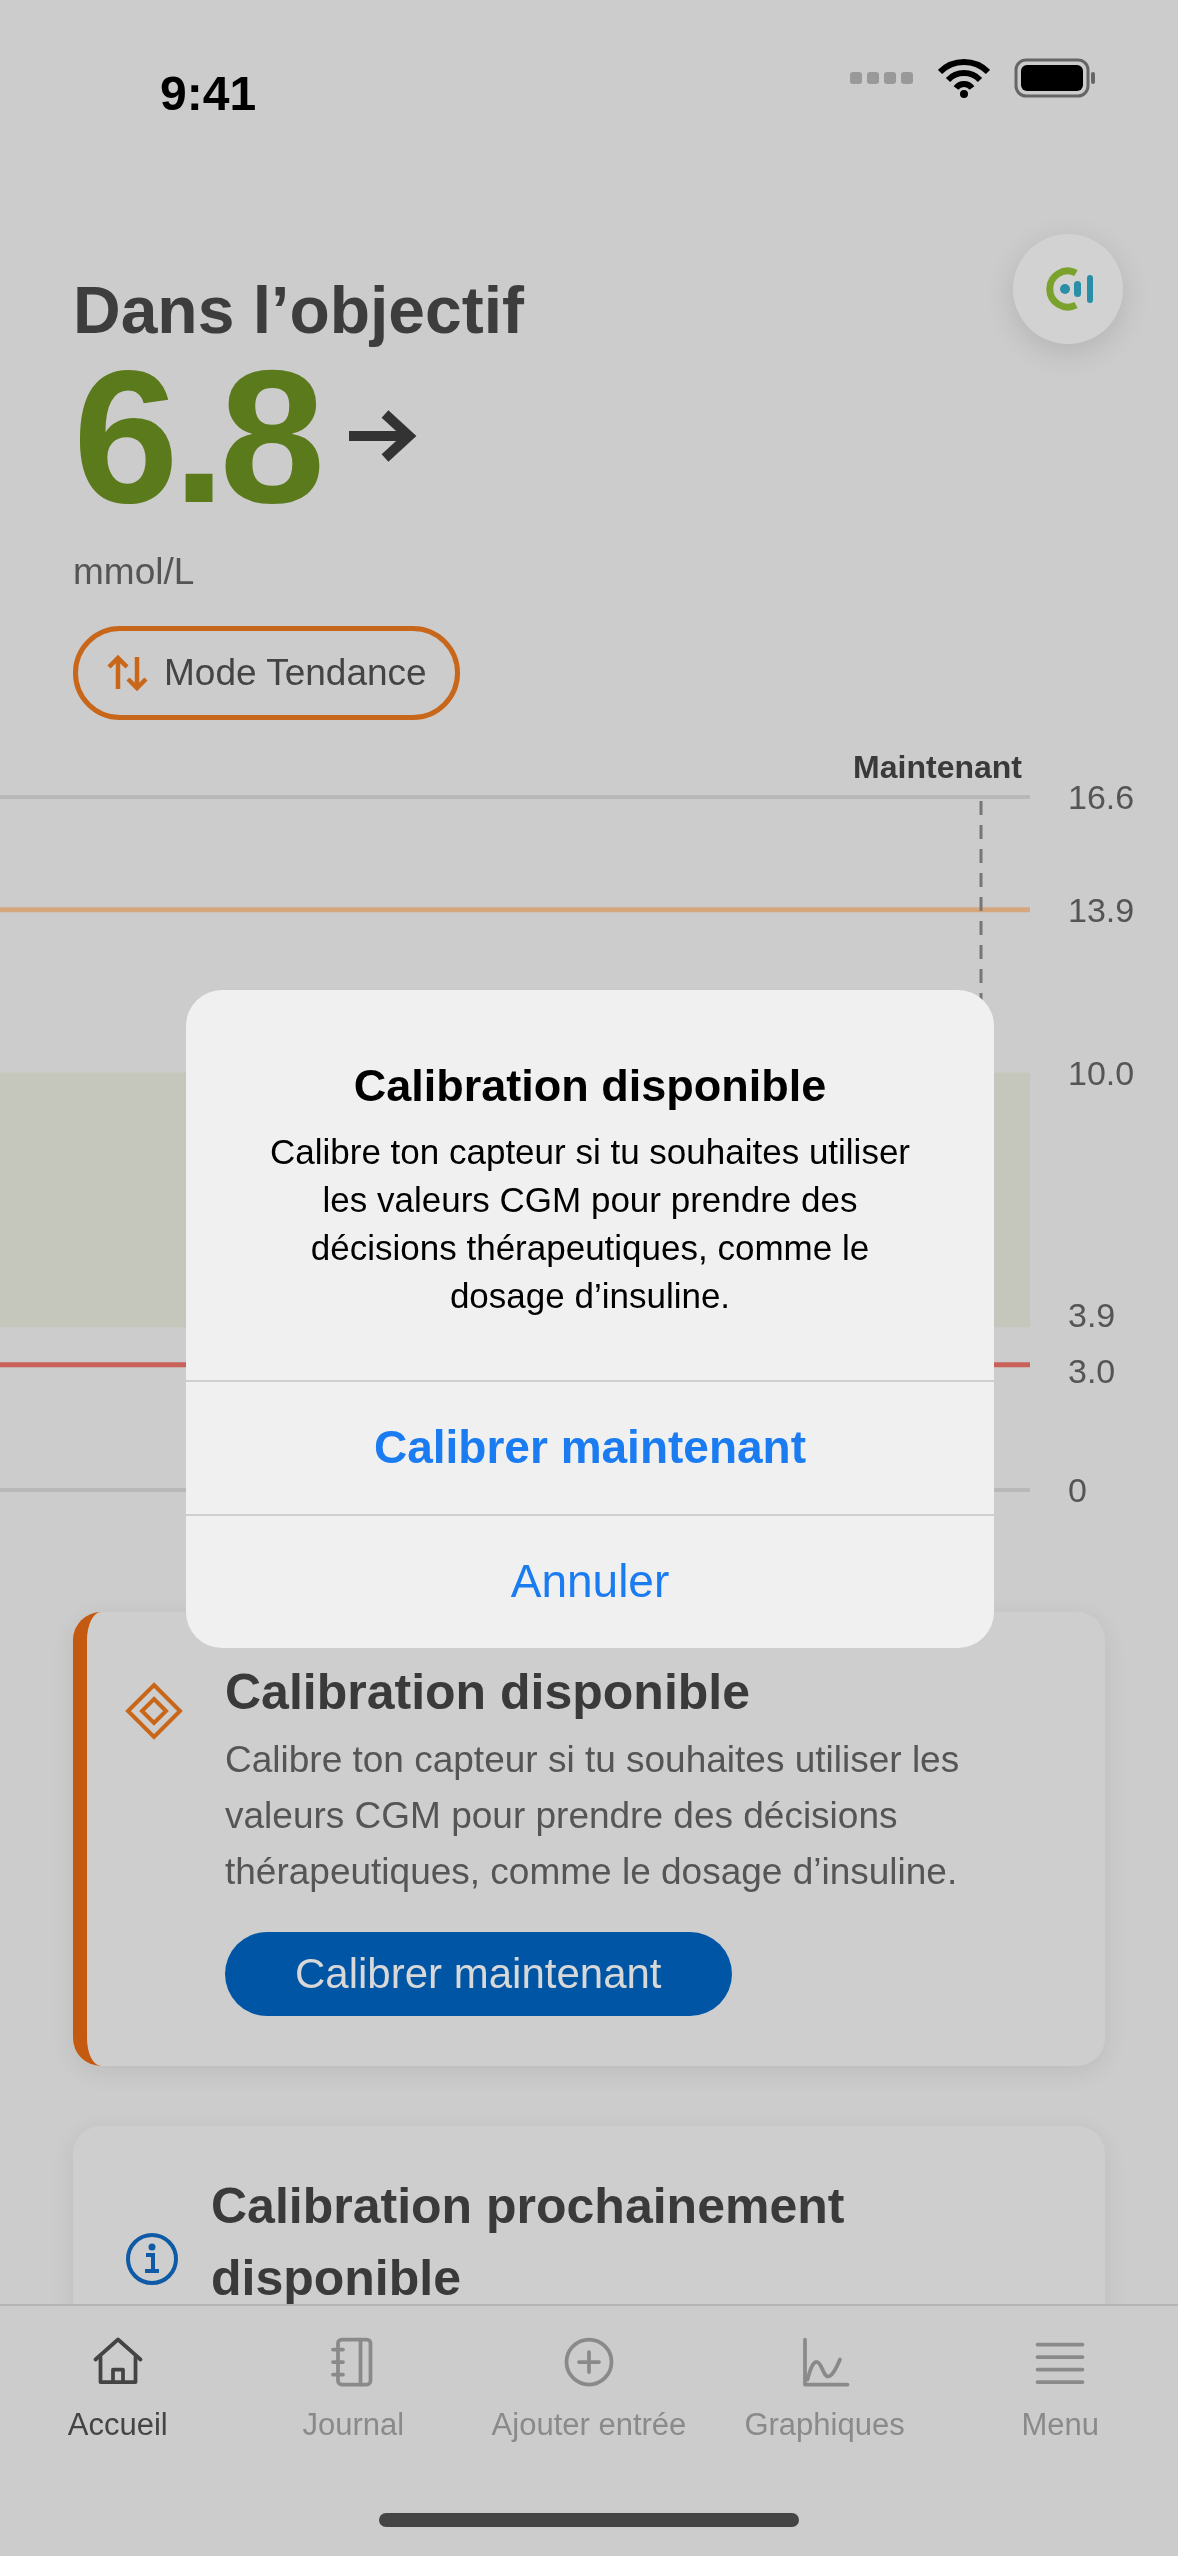  What do you see at coordinates (964, 78) in the screenshot?
I see `wifi-icon` at bounding box center [964, 78].